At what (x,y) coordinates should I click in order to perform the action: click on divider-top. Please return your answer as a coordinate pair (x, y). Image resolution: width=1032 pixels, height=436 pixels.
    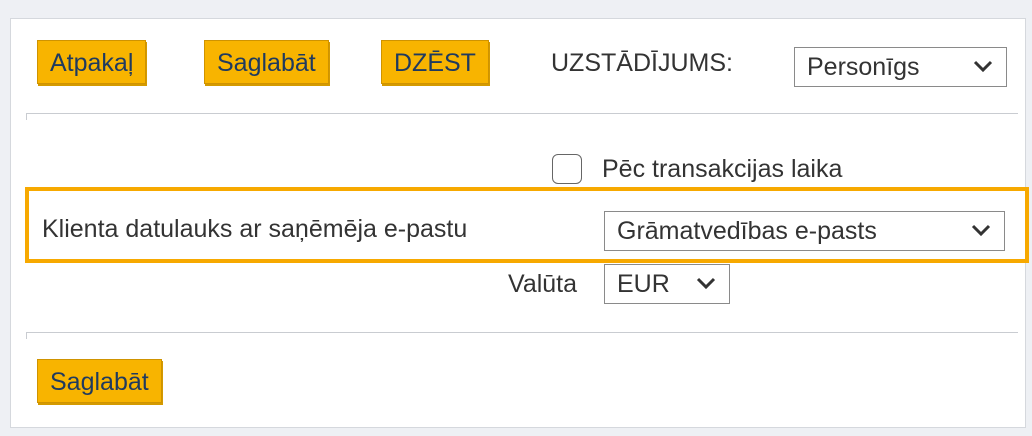
    Looking at the image, I should click on (522, 116).